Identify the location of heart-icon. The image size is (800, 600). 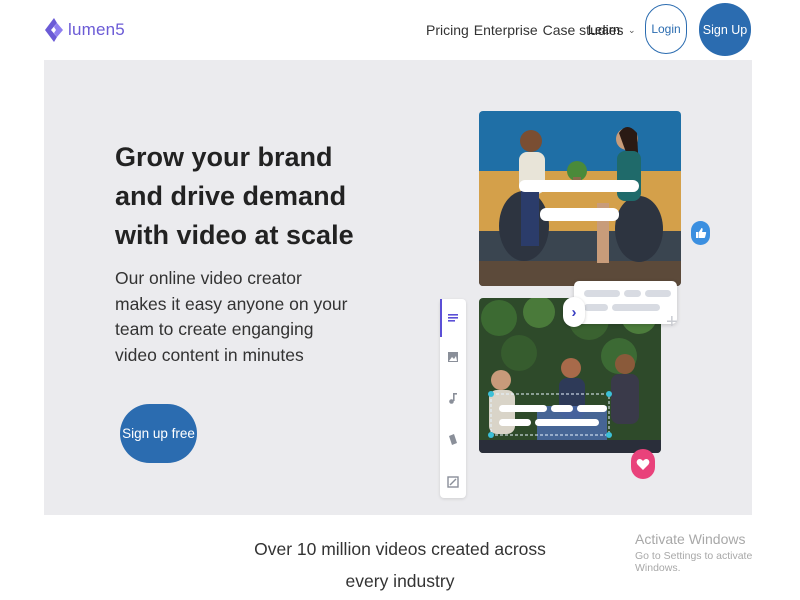
(643, 464).